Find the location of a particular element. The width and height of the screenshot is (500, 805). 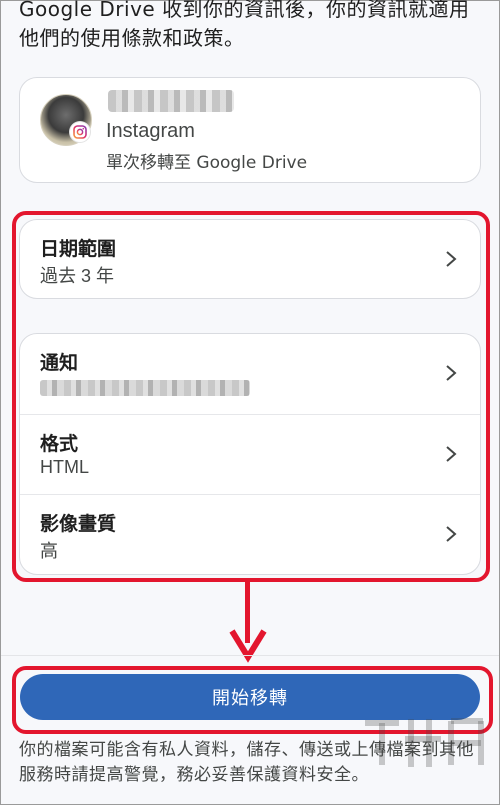

image-quality-row: 影像畫質 高 is located at coordinates (250, 534).